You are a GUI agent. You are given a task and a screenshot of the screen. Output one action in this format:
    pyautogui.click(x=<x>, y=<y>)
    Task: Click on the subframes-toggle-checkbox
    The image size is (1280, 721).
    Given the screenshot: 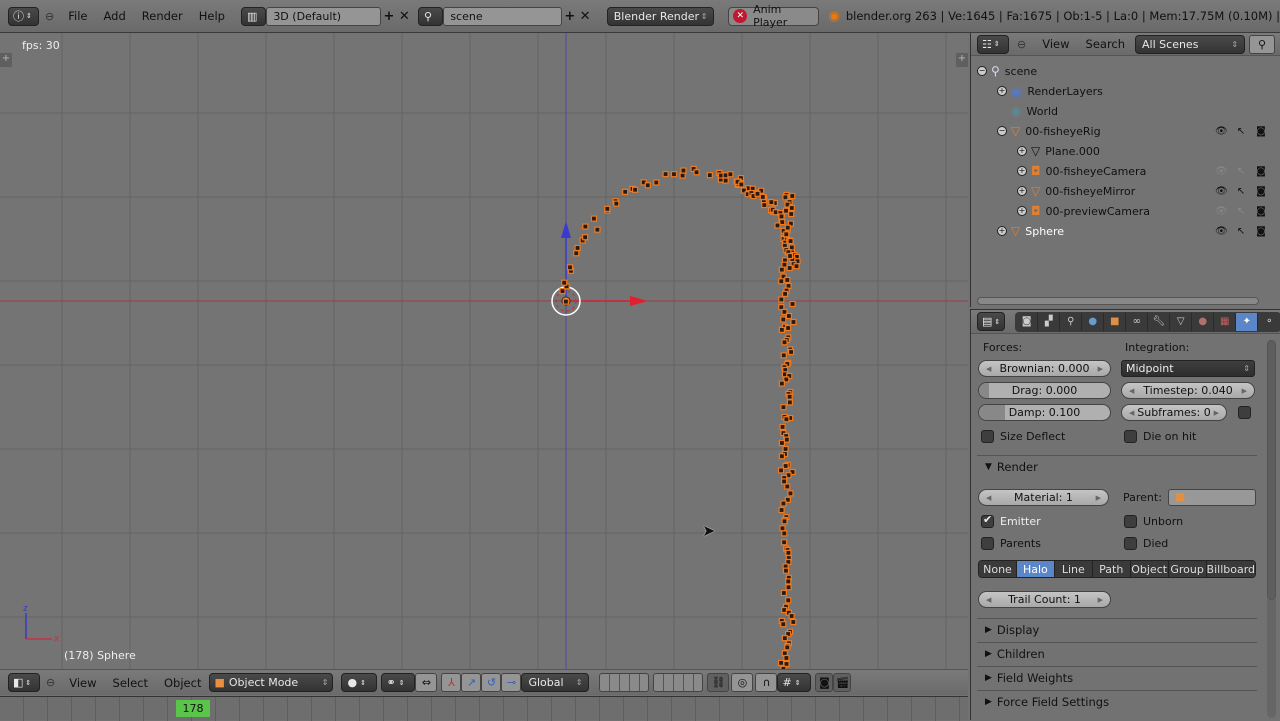 What is the action you would take?
    pyautogui.click(x=1244, y=412)
    